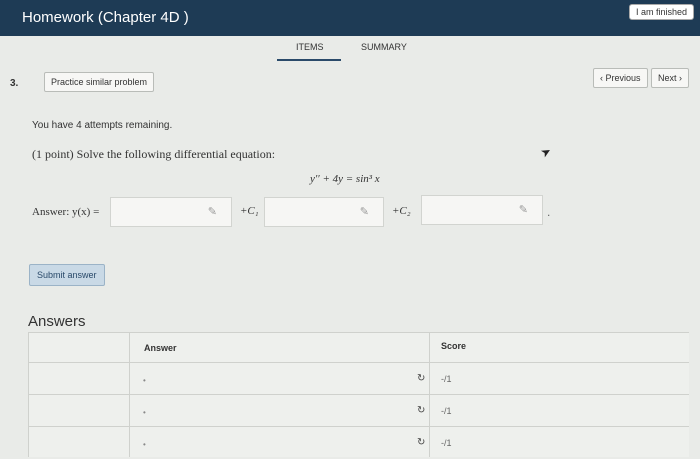 The height and width of the screenshot is (459, 700). I want to click on top-bar: Homework (Chapter 4D ) I am finished, so click(350, 18).